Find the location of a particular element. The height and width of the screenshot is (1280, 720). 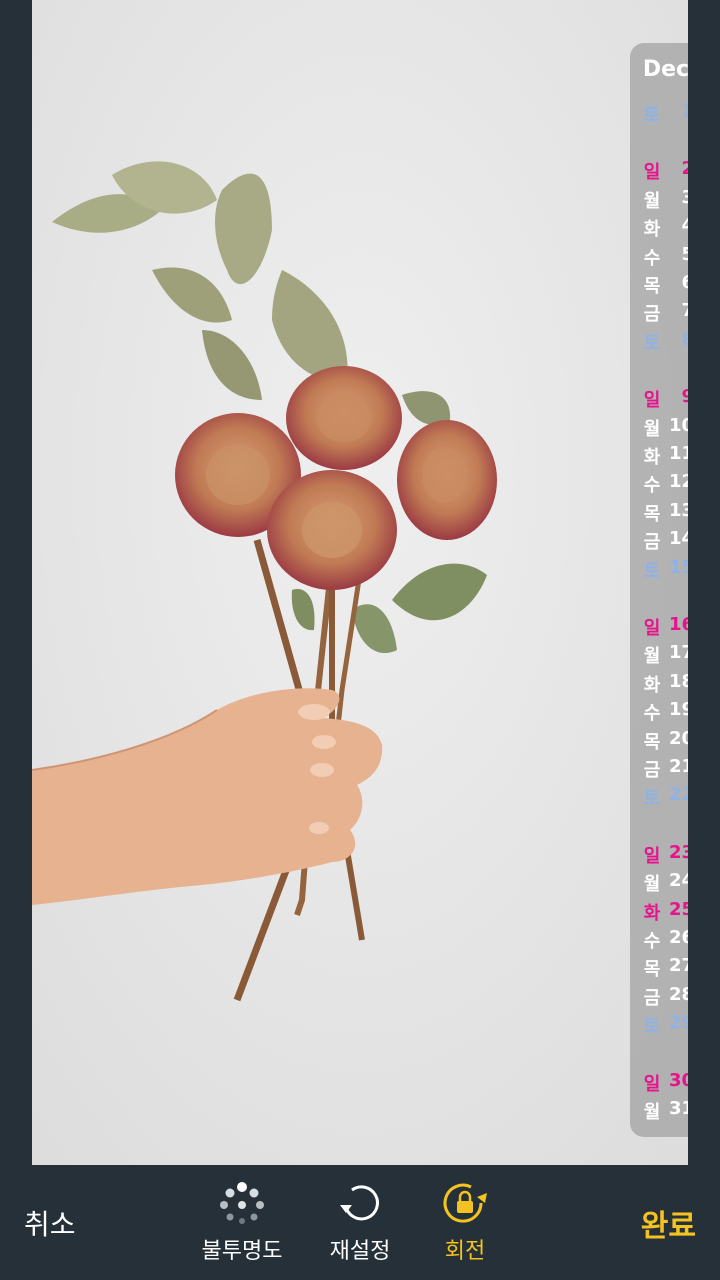

calendar-date: 5 is located at coordinates (684, 254).